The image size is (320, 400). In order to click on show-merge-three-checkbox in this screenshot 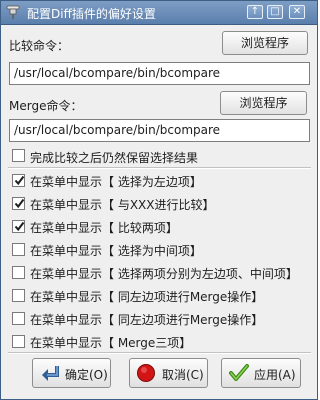, I will do `click(18, 341)`.